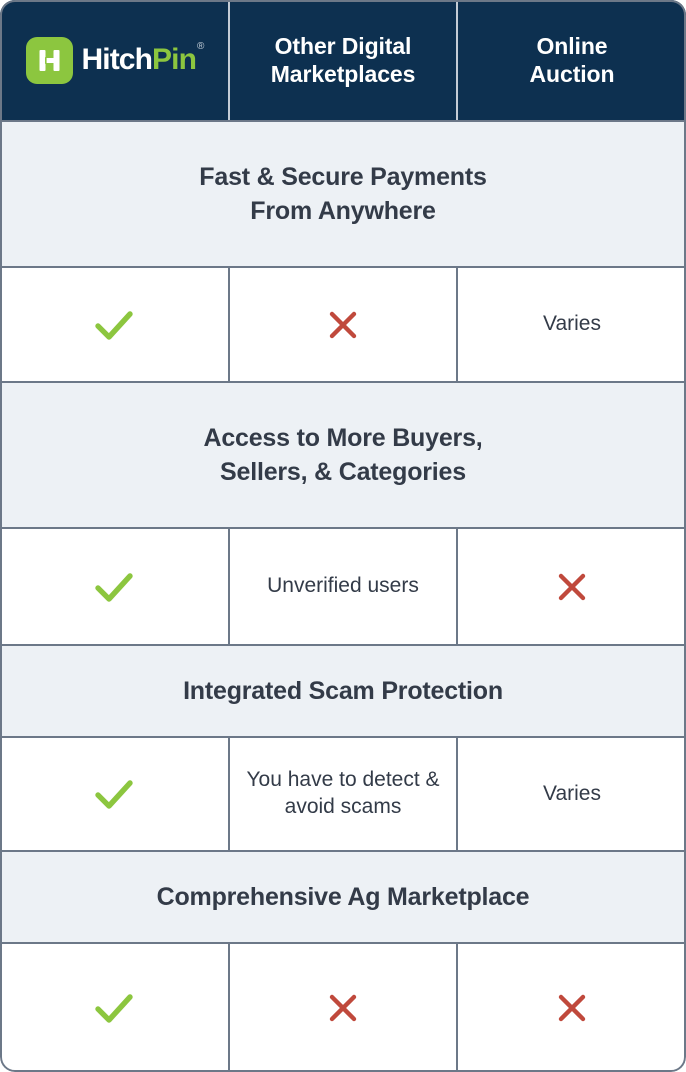 The image size is (686, 1072). I want to click on cell-hitchpin-access-to-more-buyers, so click(114, 586).